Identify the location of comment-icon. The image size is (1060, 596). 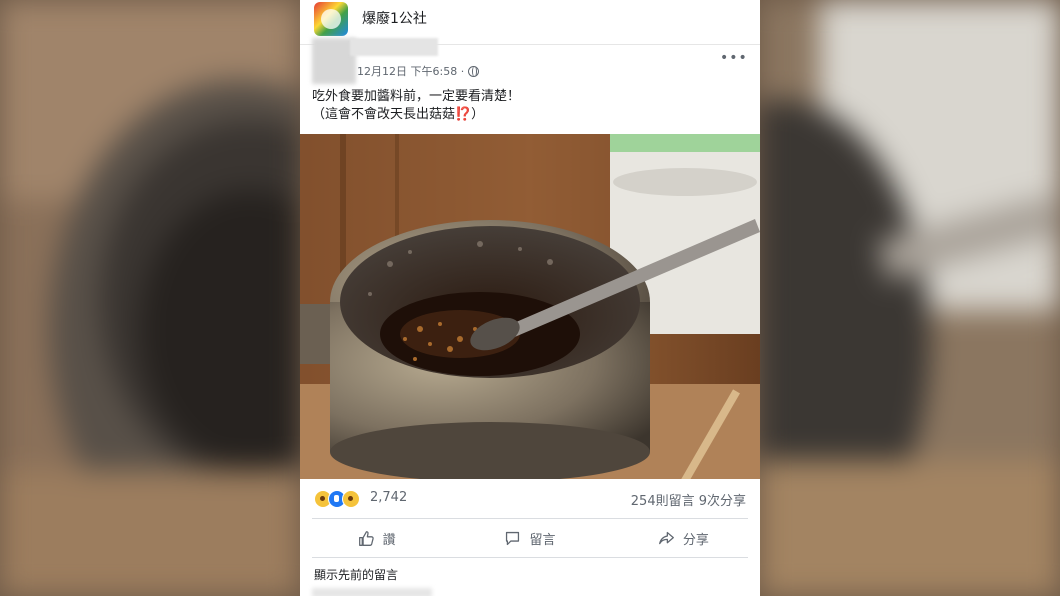
(513, 538).